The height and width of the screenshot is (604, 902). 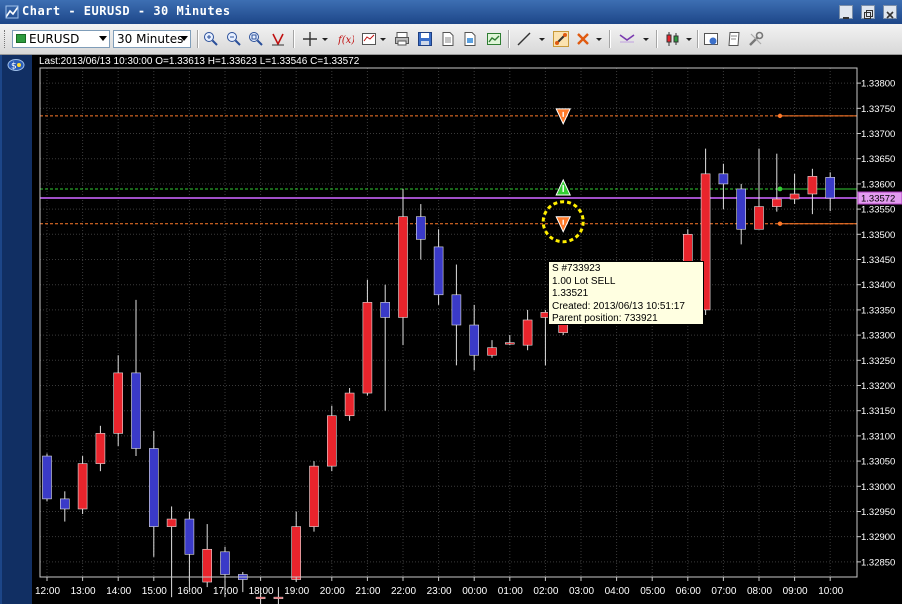 I want to click on y-tick-label: 1.33000, so click(x=878, y=487).